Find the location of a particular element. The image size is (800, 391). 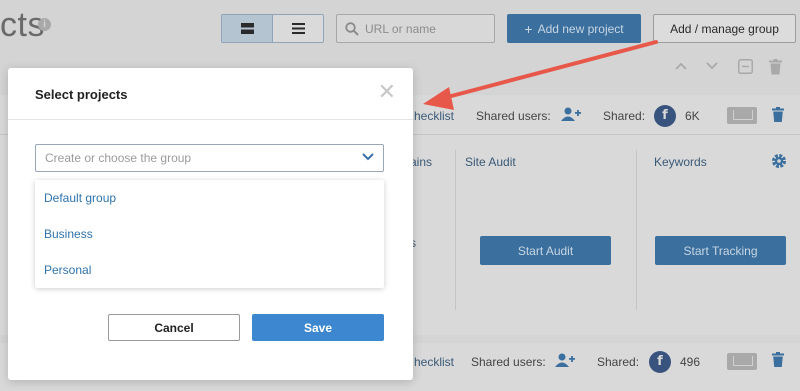

add-manage-group-label: Add / manage group is located at coordinates (724, 28).